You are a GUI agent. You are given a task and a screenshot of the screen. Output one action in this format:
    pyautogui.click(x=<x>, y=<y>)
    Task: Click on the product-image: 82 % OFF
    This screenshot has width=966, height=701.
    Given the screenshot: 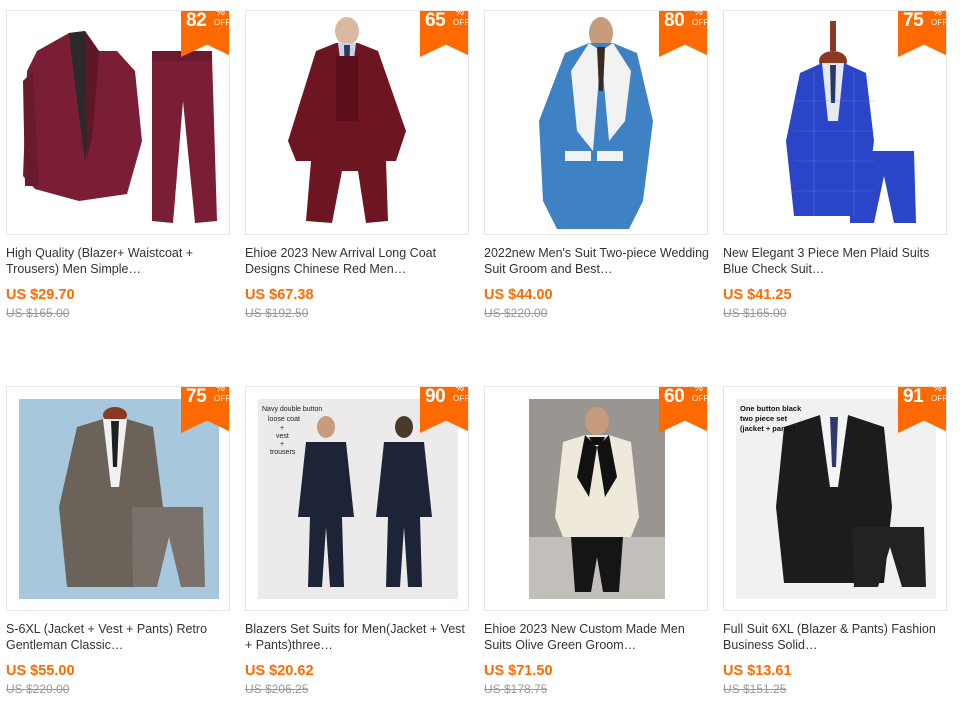 What is the action you would take?
    pyautogui.click(x=118, y=122)
    